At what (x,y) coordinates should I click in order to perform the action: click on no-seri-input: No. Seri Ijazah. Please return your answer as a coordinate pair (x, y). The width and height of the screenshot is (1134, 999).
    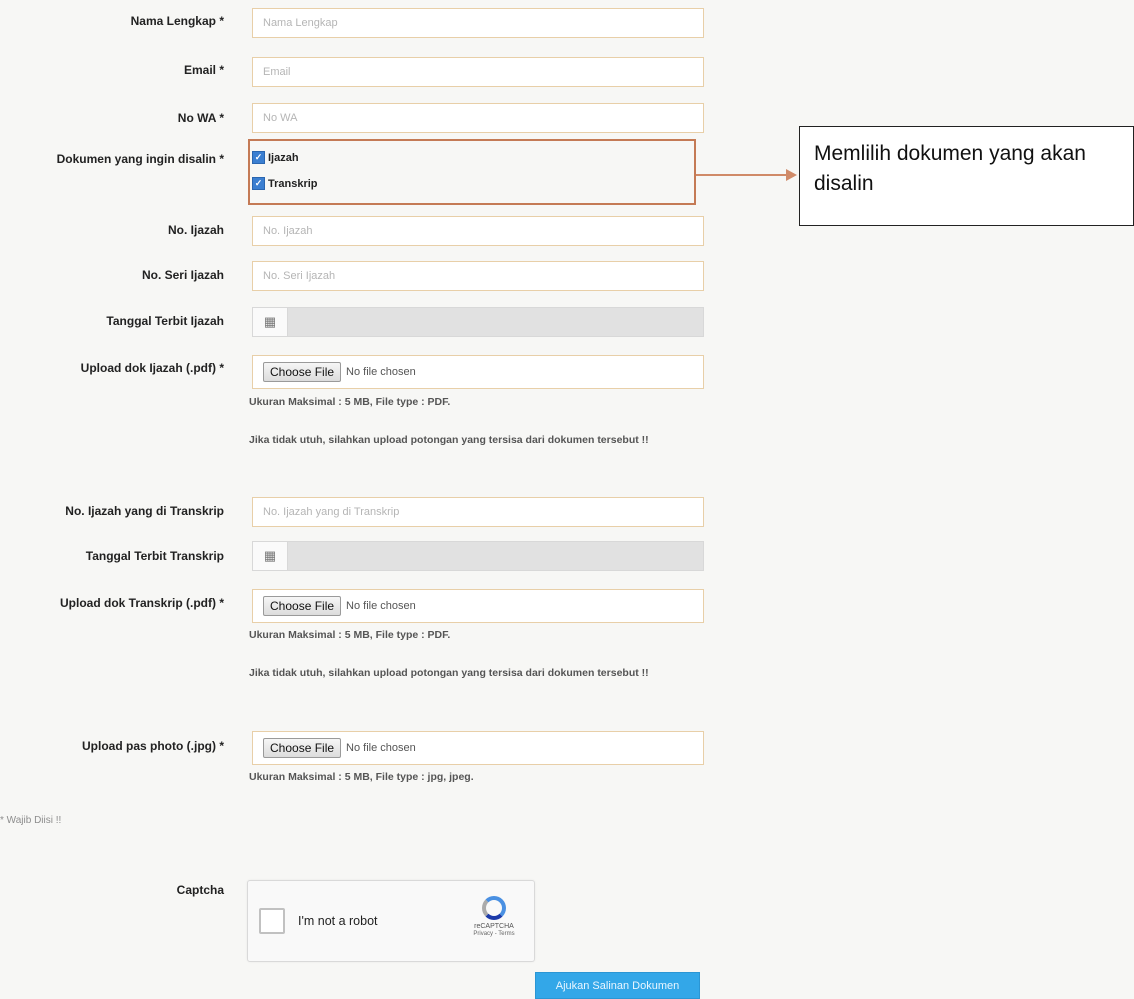
    Looking at the image, I should click on (478, 276).